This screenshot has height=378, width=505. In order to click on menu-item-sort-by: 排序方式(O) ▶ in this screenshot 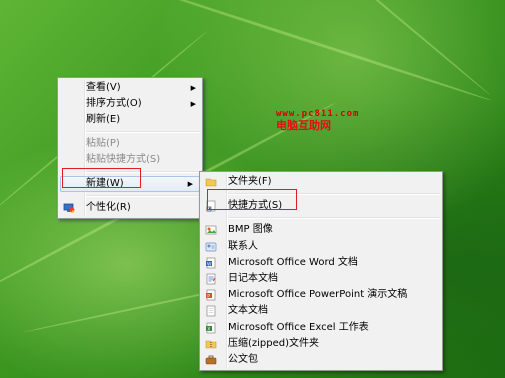, I will do `click(130, 104)`.